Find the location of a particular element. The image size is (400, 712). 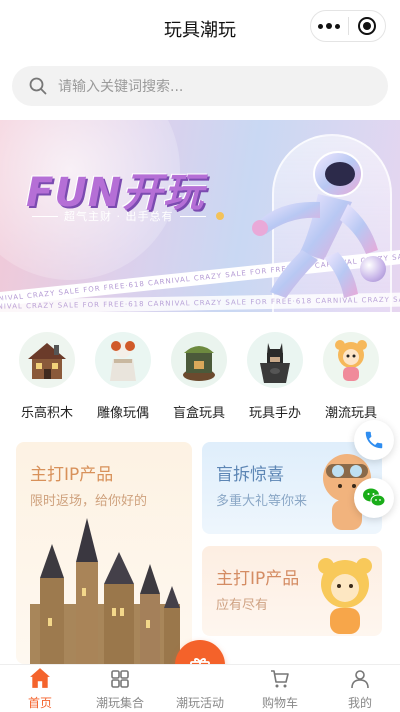

category-figure: 玩具手办 is located at coordinates (275, 376).